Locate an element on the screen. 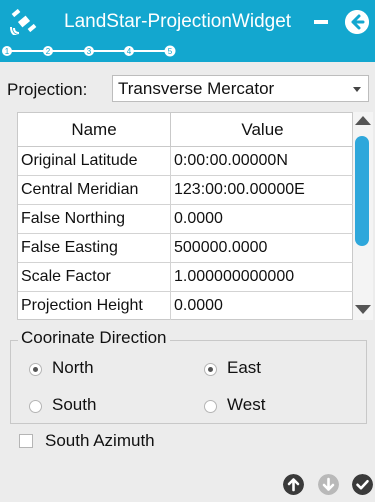  table-header: Name Value is located at coordinates (186, 130).